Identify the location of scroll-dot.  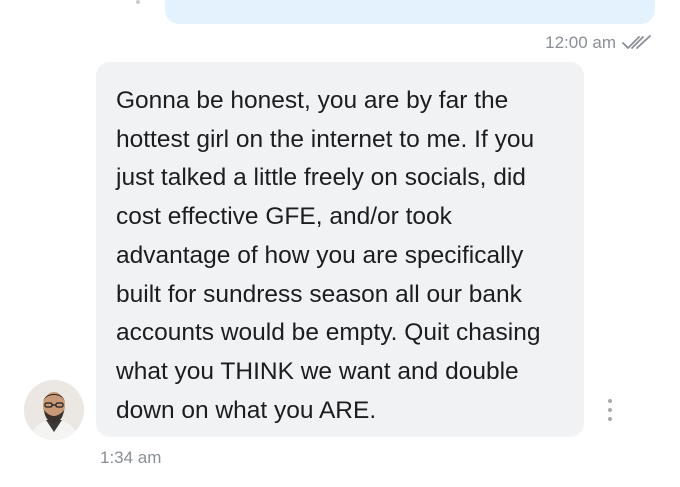
(138, 2).